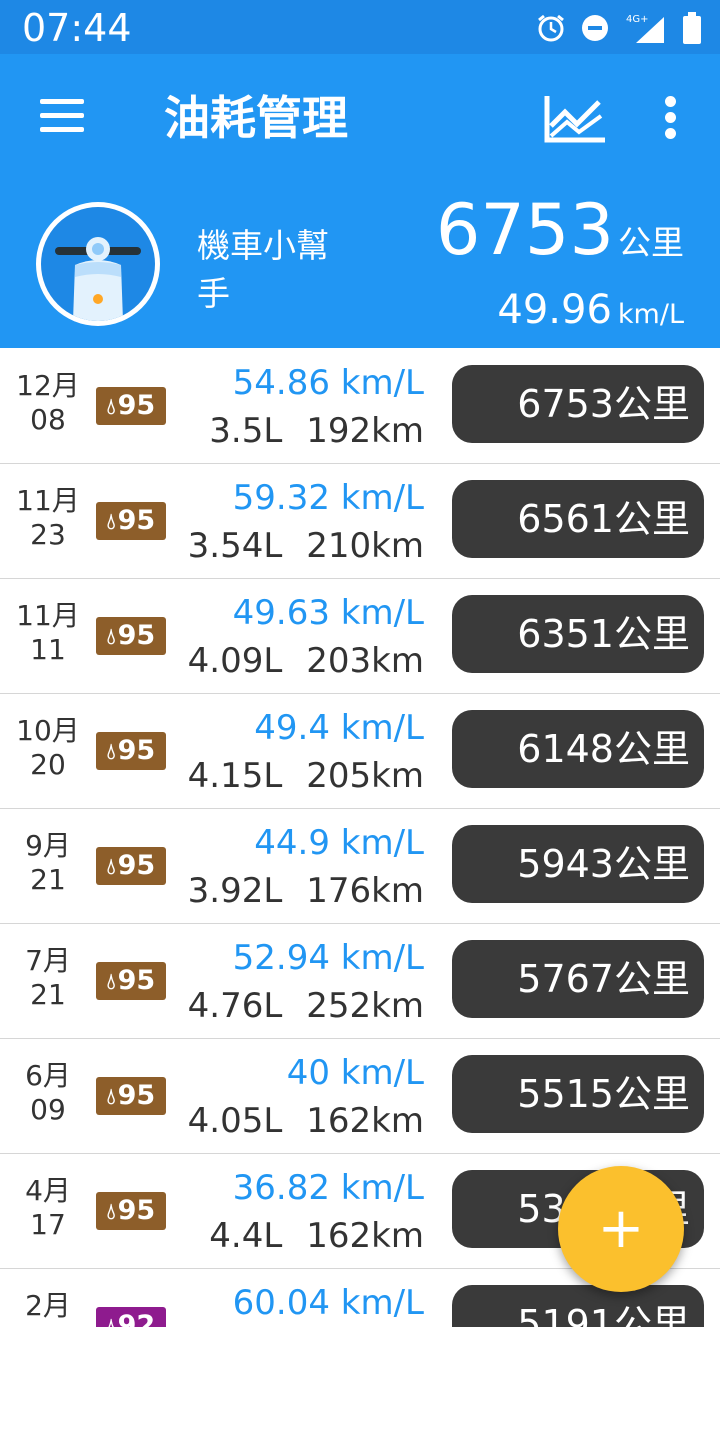  I want to click on list-item: 10月 20 💧︎95 49.4 km/L 4.15L 205km 6148公里, so click(360, 751).